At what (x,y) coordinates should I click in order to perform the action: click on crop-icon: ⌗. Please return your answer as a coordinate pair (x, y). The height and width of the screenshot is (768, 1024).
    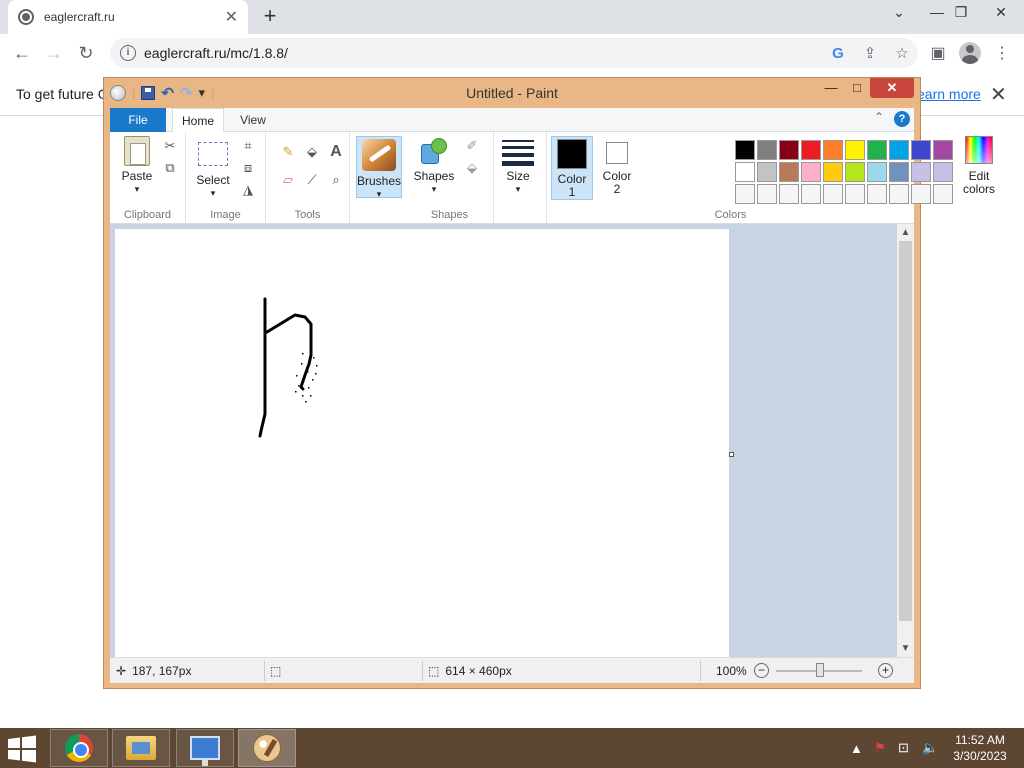
    Looking at the image, I should click on (248, 146).